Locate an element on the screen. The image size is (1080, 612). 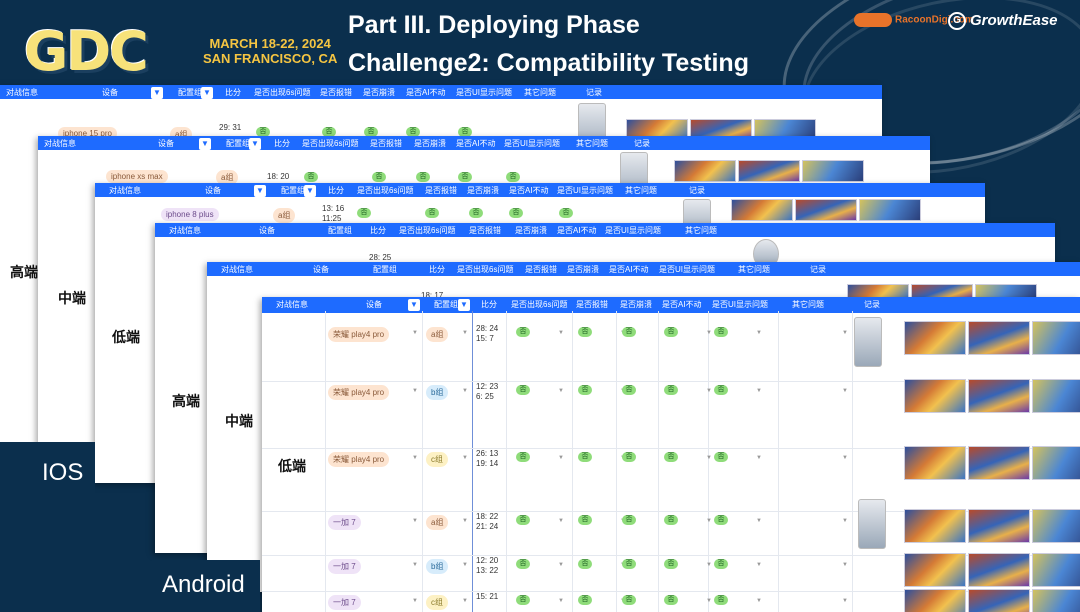
device-cell: iphone 8 plus is located at coordinates (190, 214).